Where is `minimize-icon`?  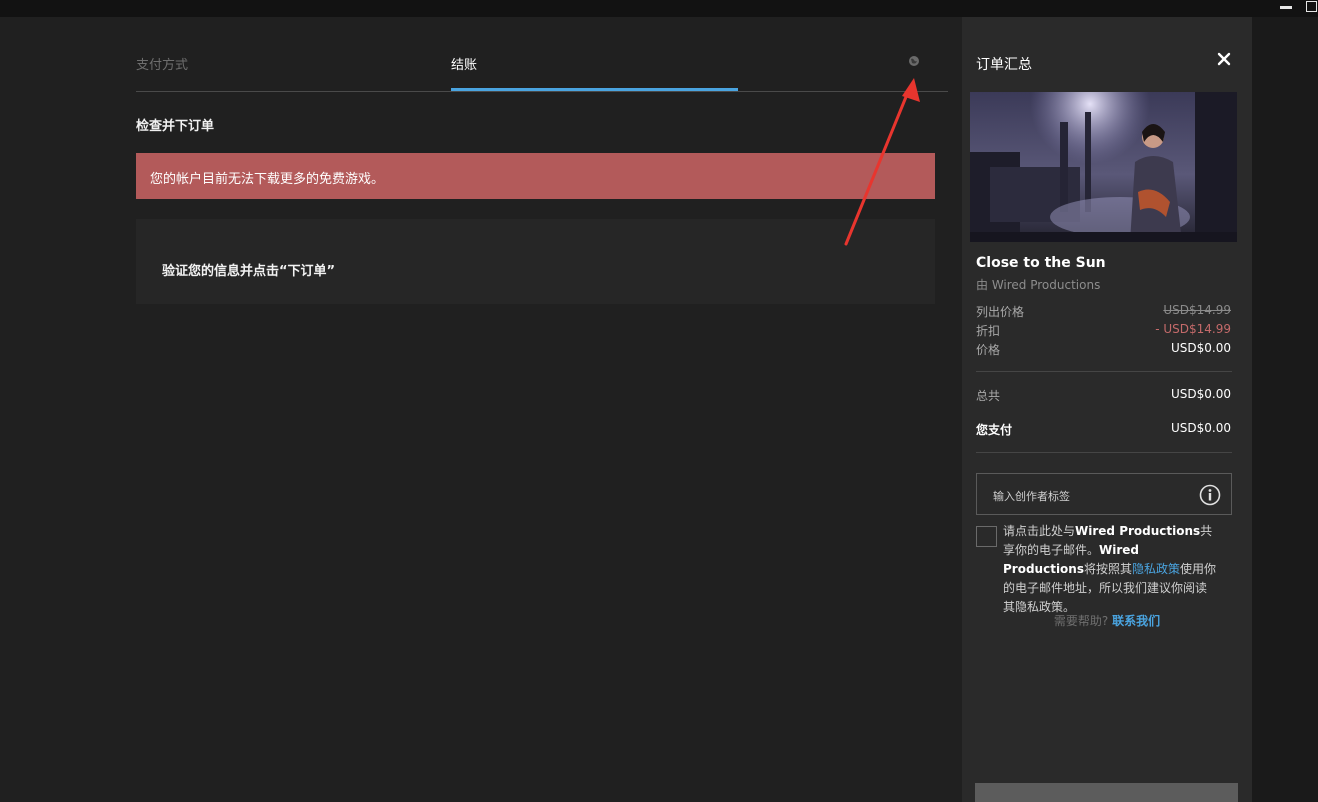 minimize-icon is located at coordinates (1286, 7).